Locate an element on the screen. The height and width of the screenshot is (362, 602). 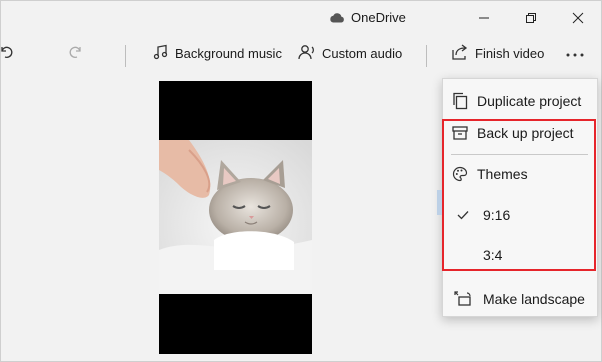
more-options-button is located at coordinates (575, 53).